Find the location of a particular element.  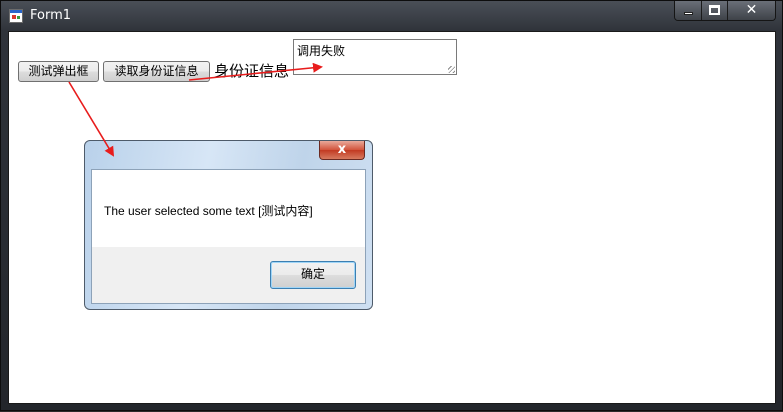

id-info-label: 身份证信息 is located at coordinates (252, 71).